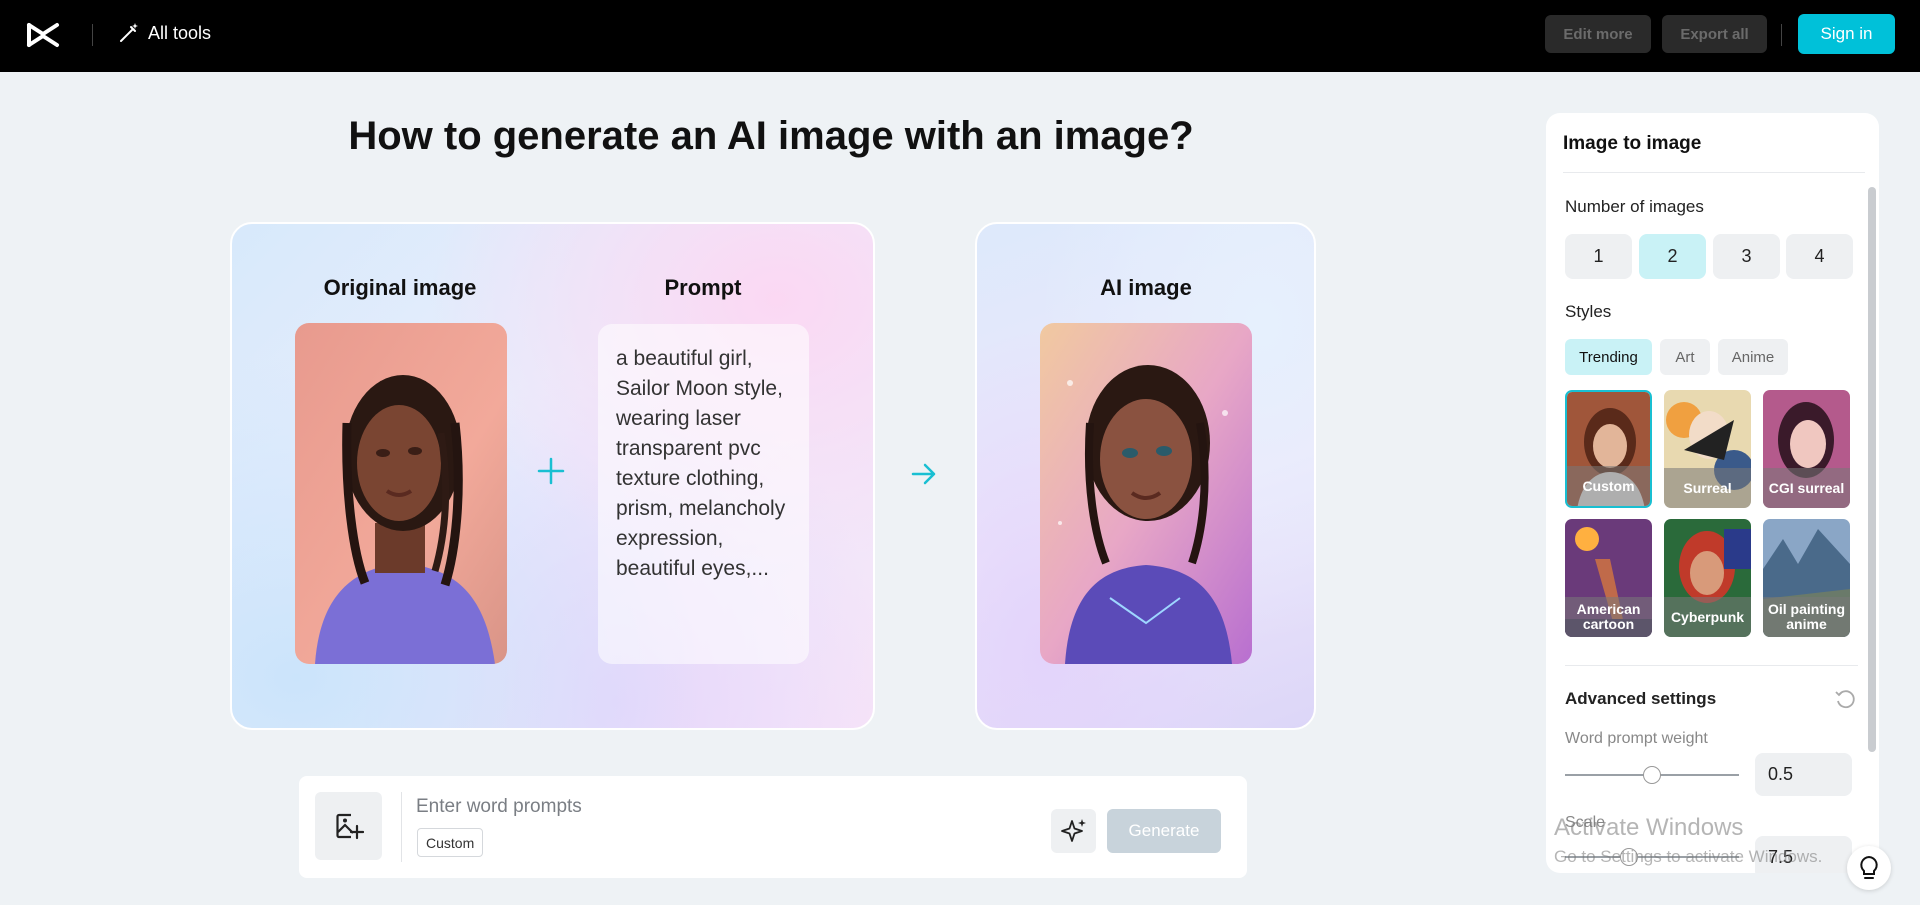 This screenshot has width=1920, height=905. Describe the element at coordinates (551, 471) in the screenshot. I see `plus-icon` at that location.